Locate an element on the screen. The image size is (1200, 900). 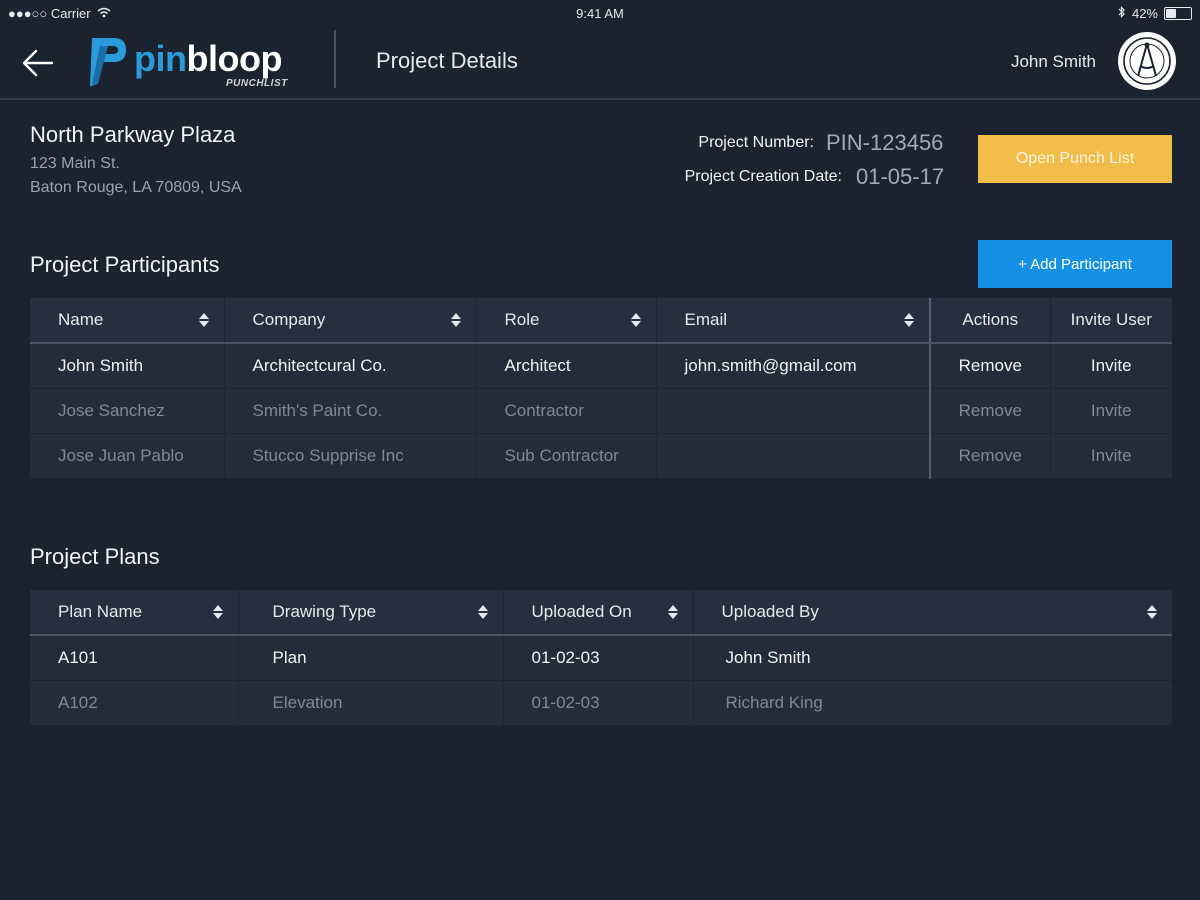
header-divider is located at coordinates (335, 59).